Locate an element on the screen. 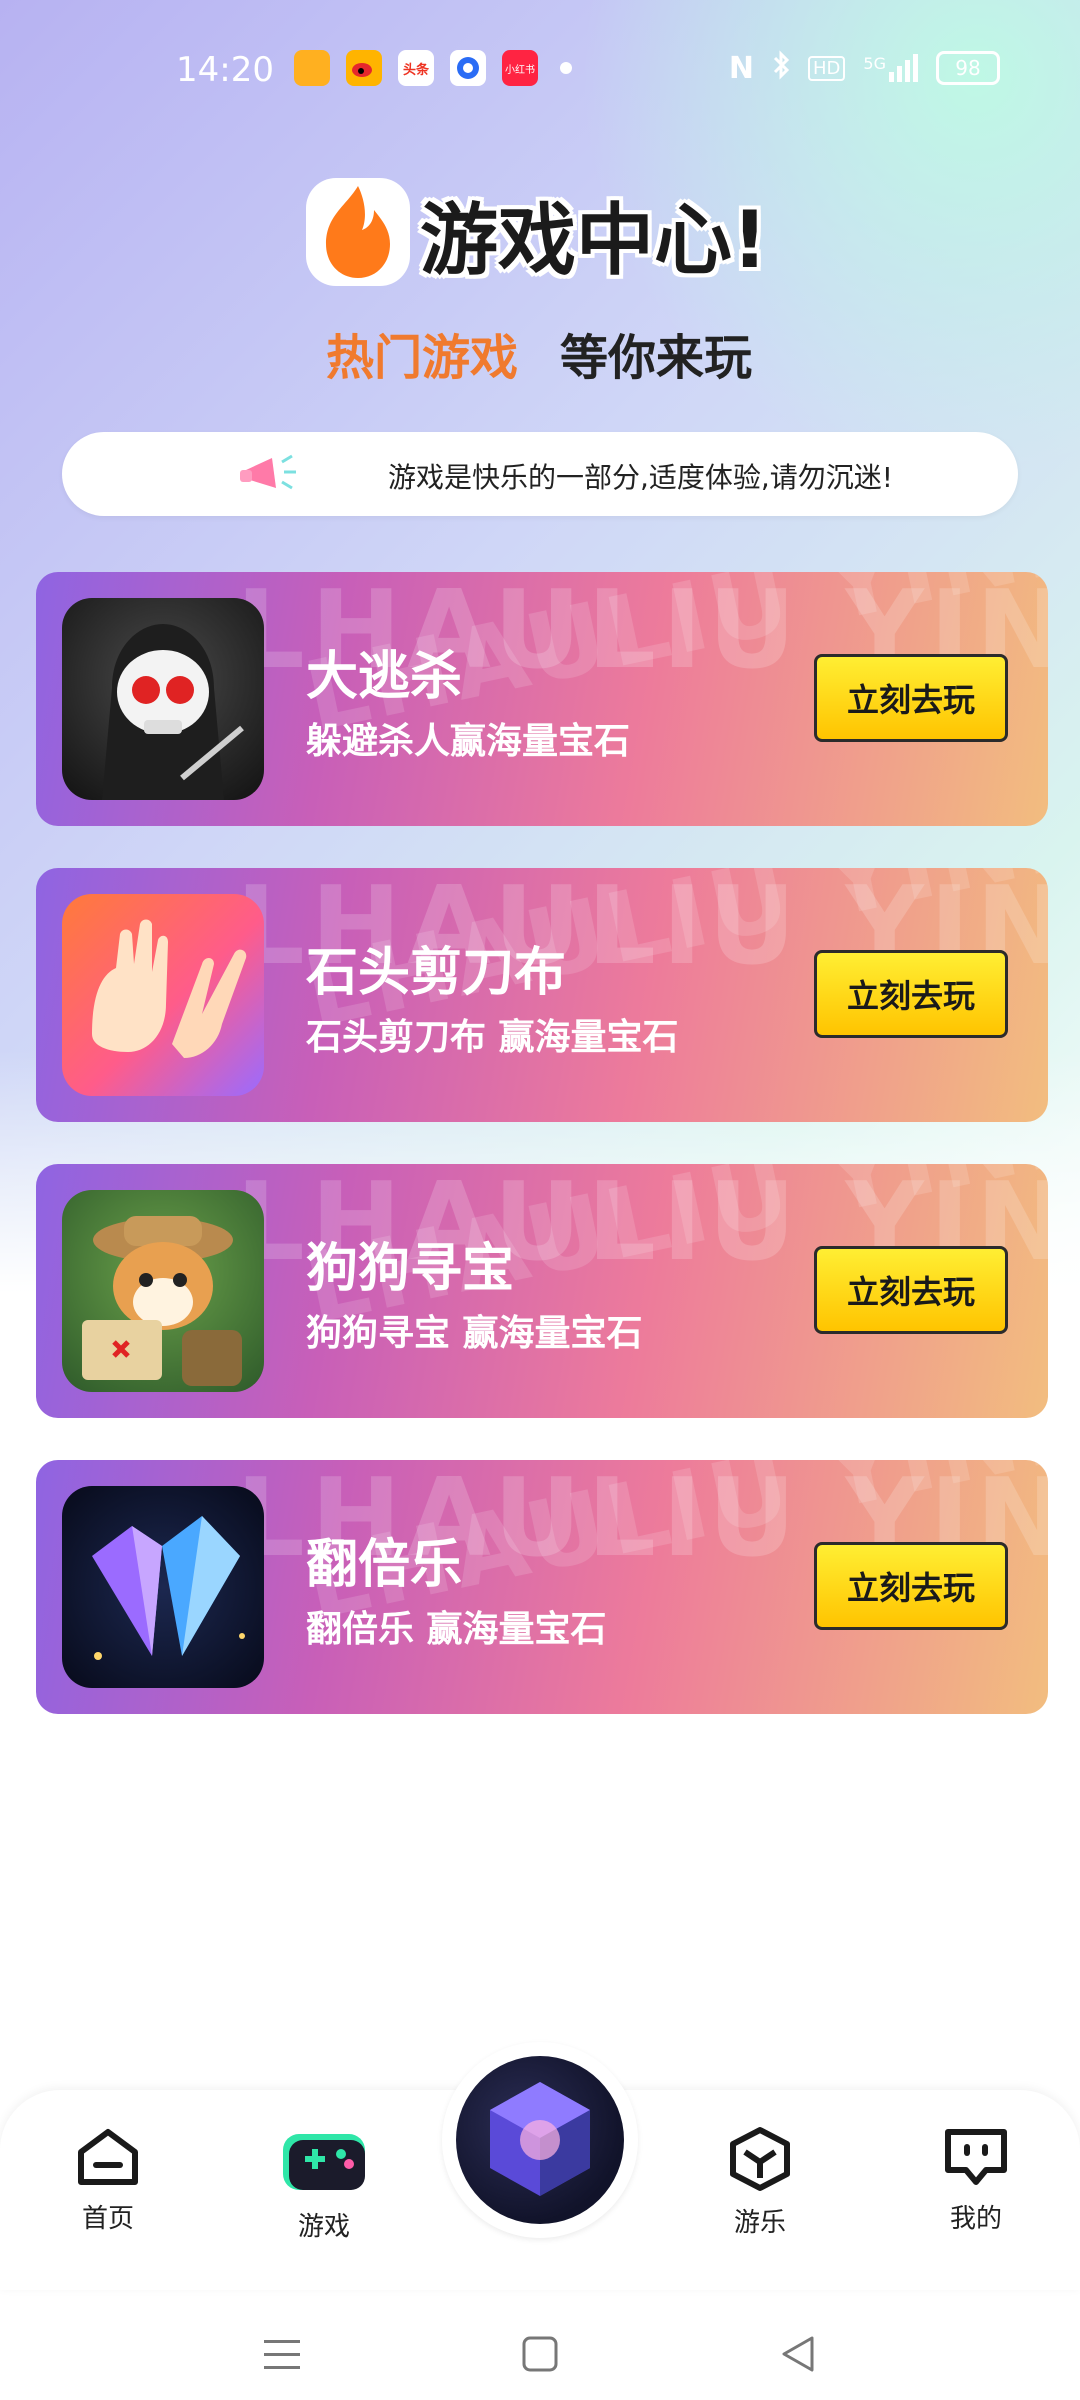 Image resolution: width=1080 pixels, height=2400 pixels. menu-icon is located at coordinates (282, 2354).